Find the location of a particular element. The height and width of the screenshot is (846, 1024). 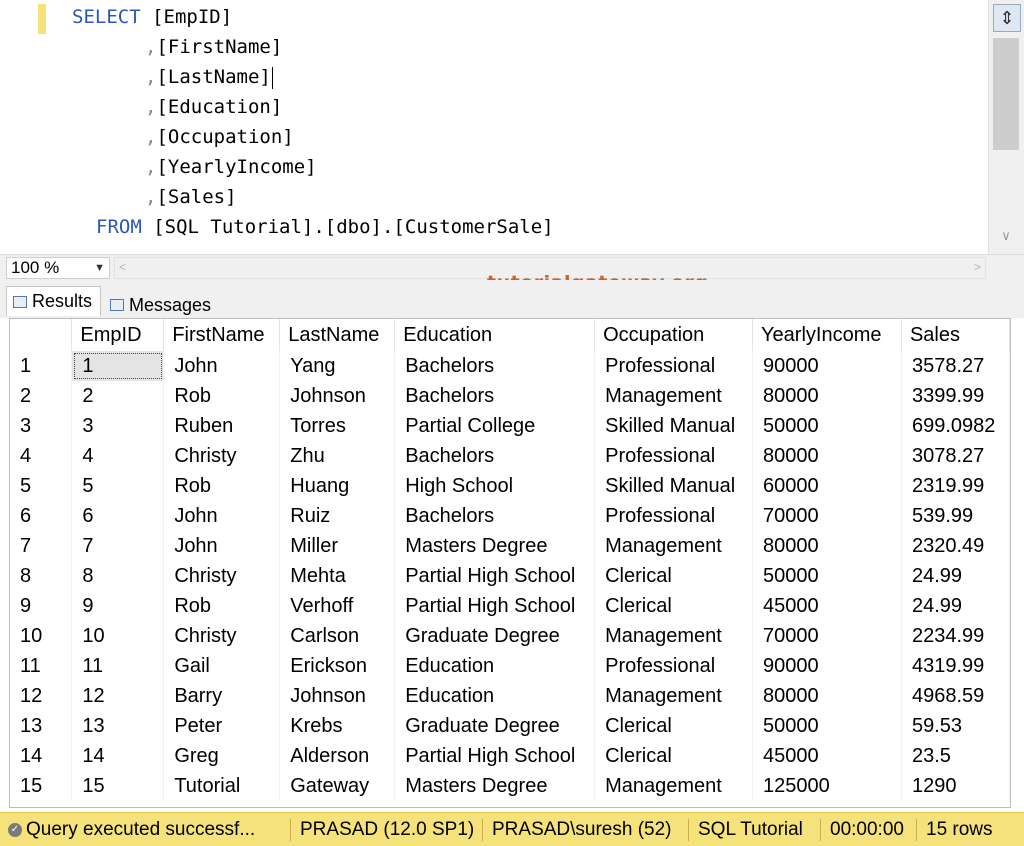

row-number: 13 is located at coordinates (41, 726).